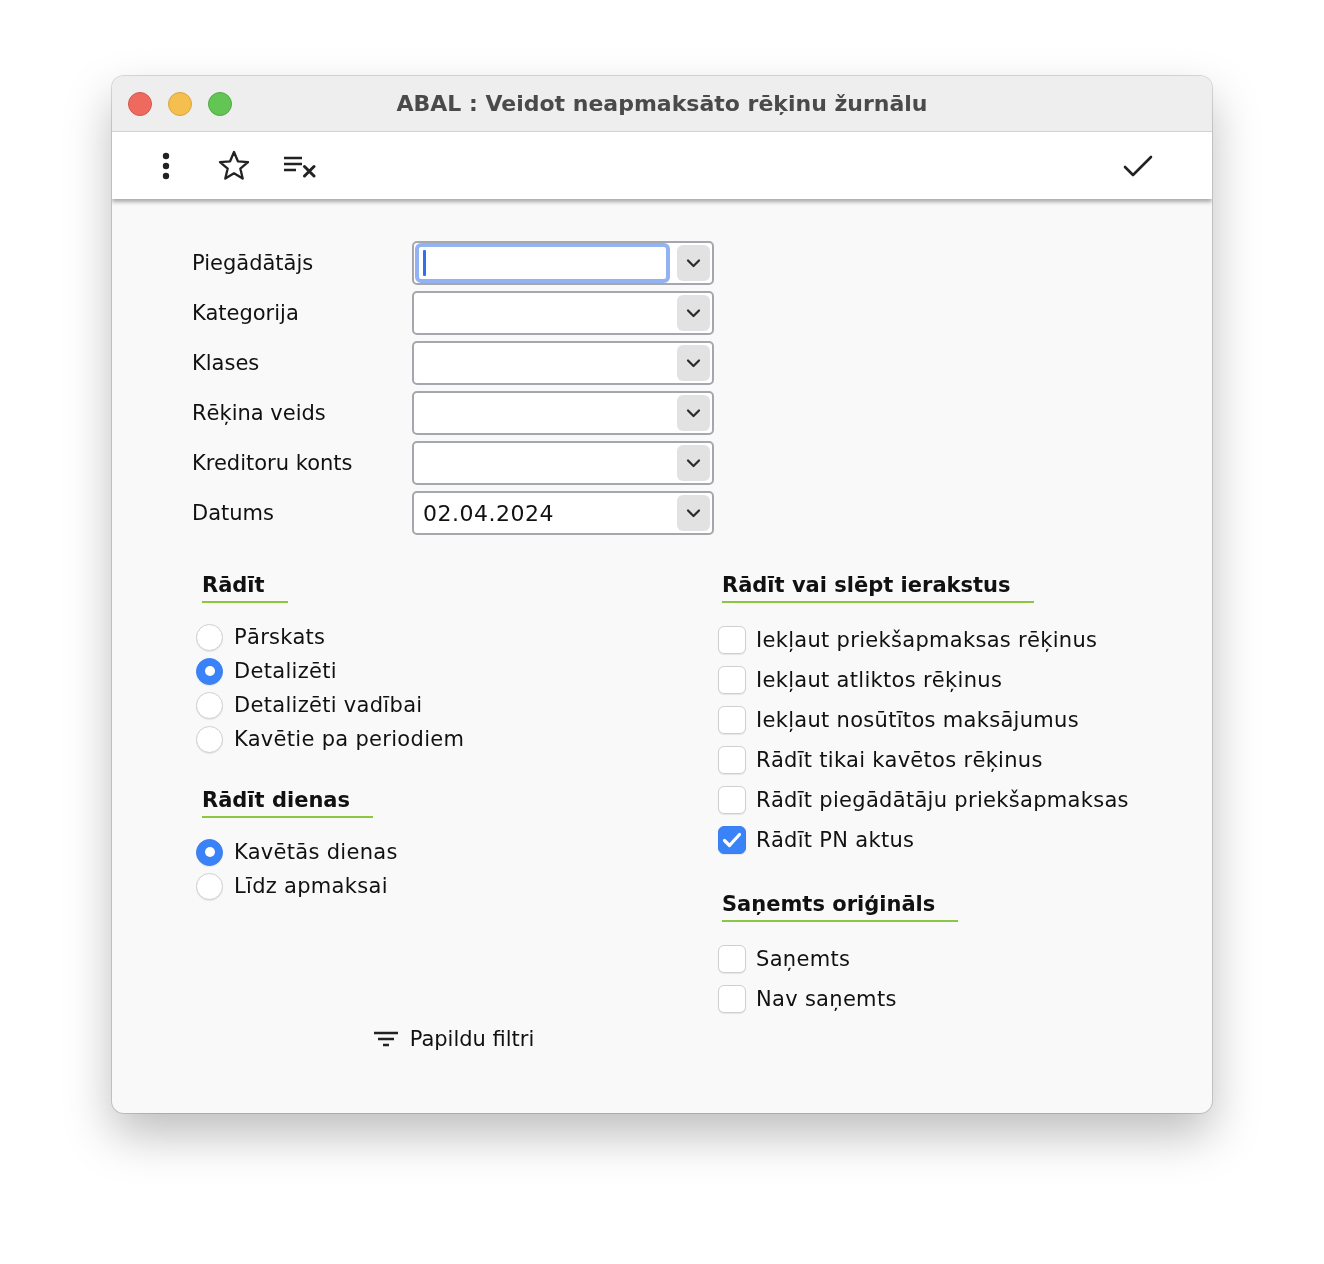 This screenshot has width=1324, height=1264. What do you see at coordinates (899, 760) in the screenshot?
I see `checkbox-label: Rādīt tikai kavētos rēķinus` at bounding box center [899, 760].